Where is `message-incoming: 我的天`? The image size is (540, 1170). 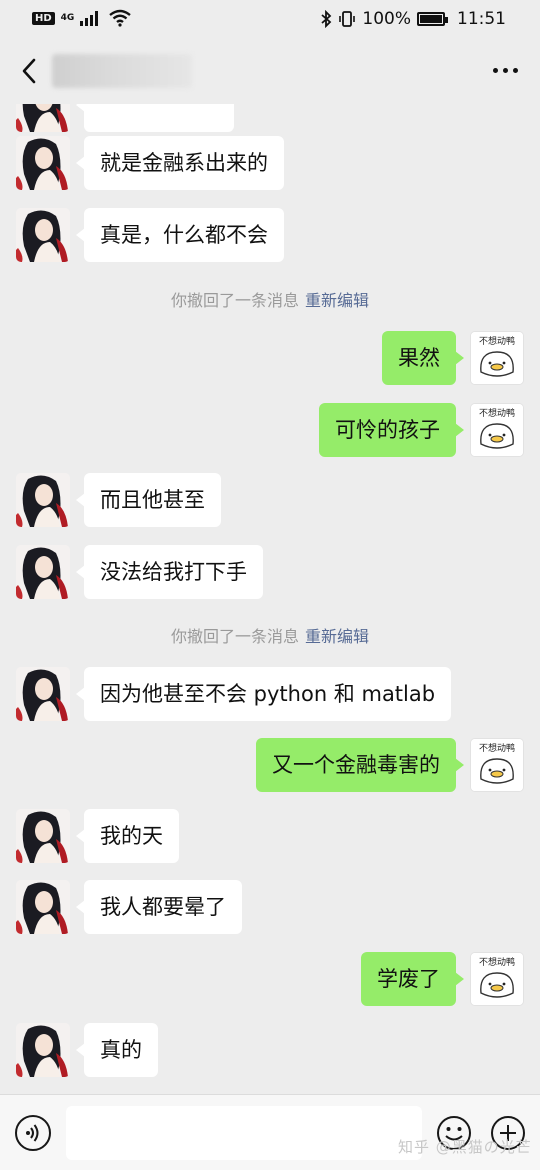 message-incoming: 我的天 is located at coordinates (270, 836).